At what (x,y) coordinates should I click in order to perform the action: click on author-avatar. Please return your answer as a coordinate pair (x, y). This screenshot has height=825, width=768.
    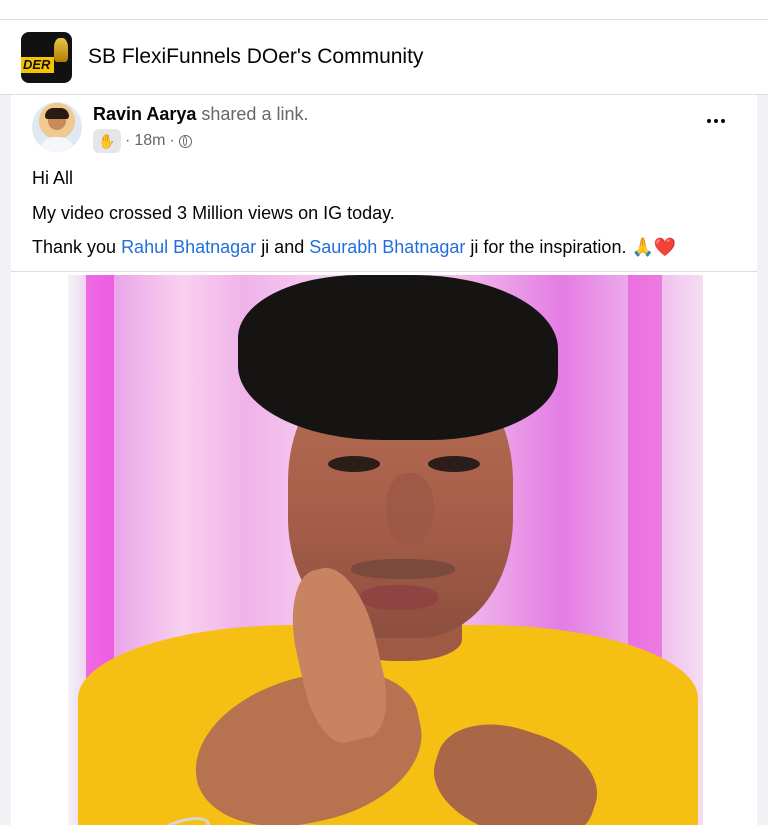
    Looking at the image, I should click on (57, 127).